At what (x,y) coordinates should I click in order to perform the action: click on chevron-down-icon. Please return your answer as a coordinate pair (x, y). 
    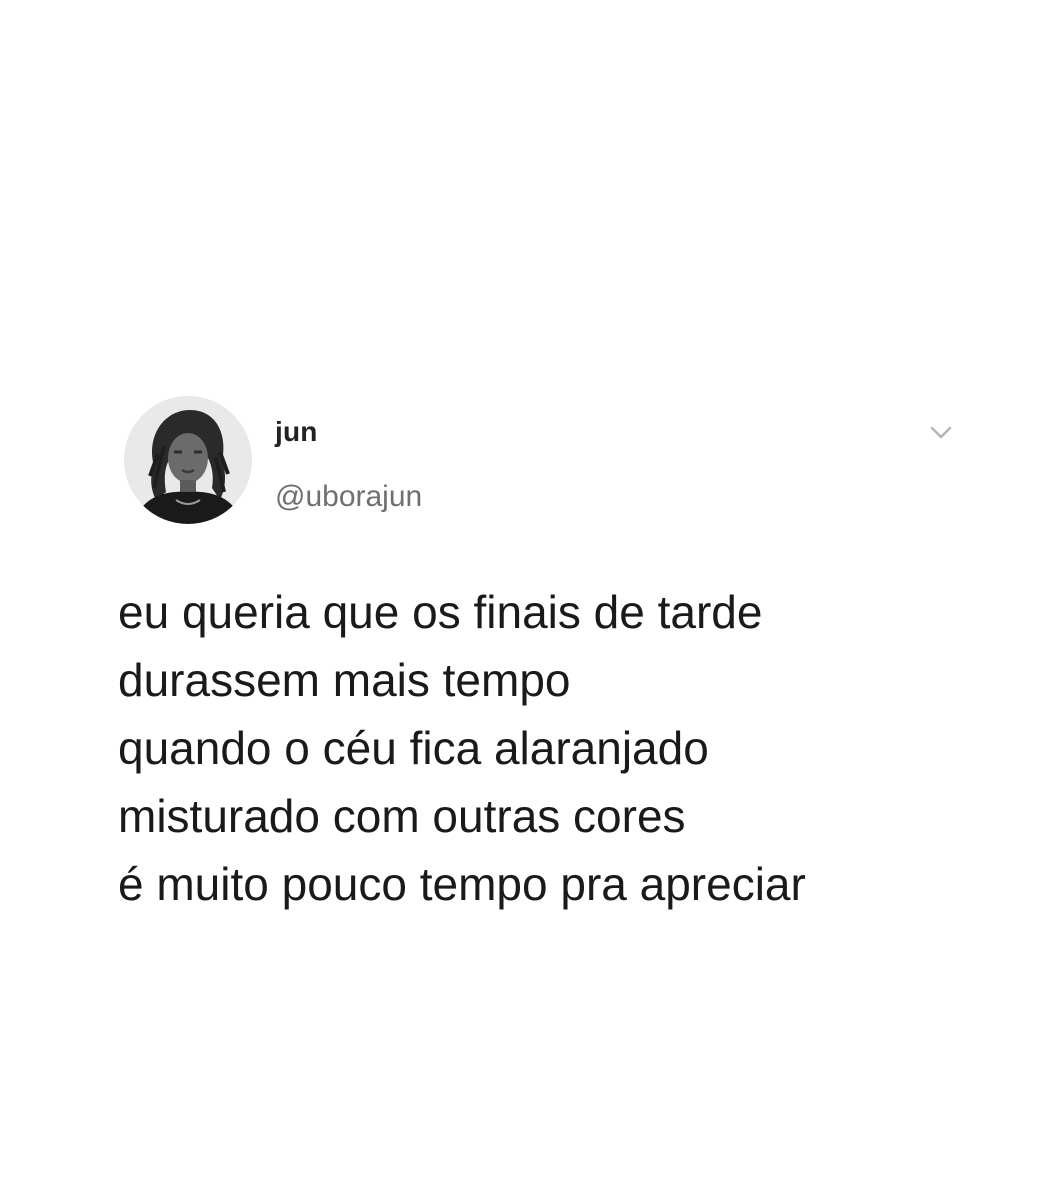
    Looking at the image, I should click on (941, 432).